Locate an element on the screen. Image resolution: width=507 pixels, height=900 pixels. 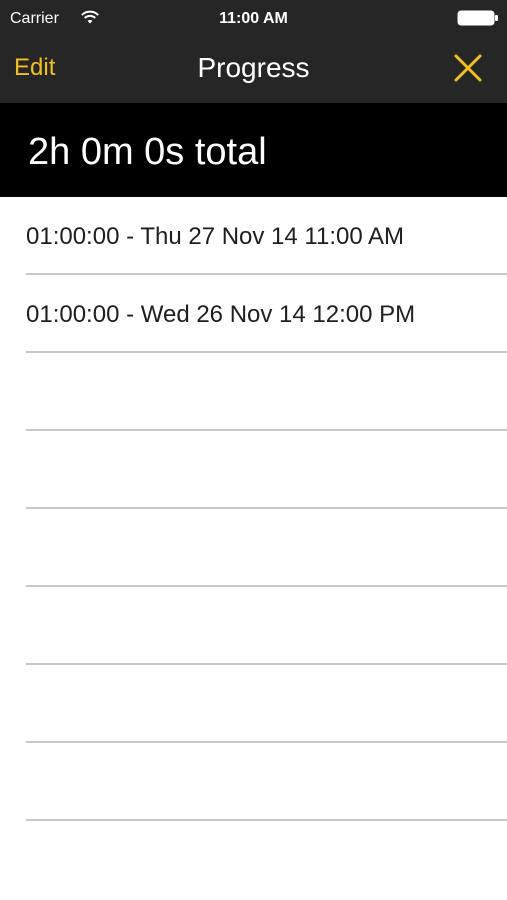
battery-icon is located at coordinates (477, 18).